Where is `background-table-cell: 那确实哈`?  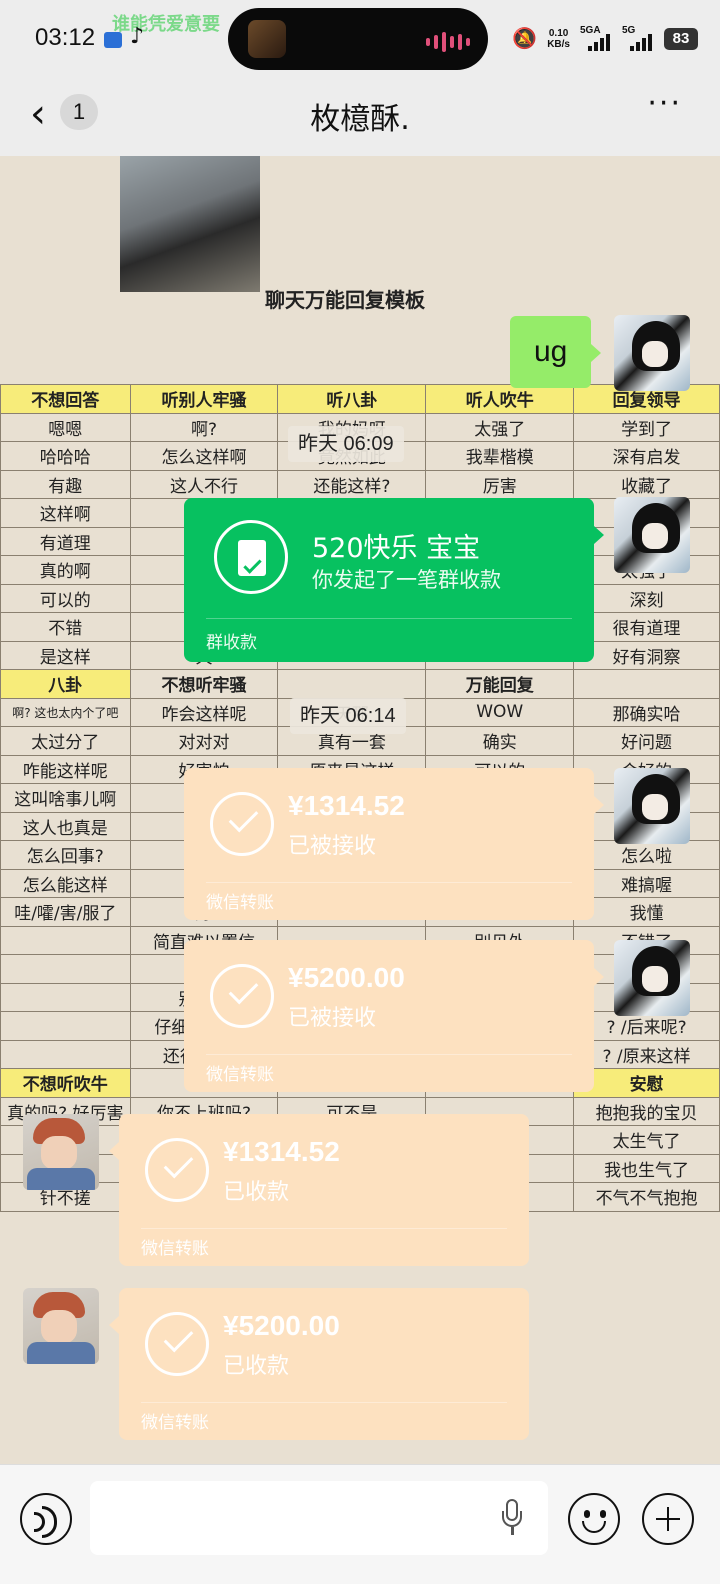
background-table-cell: 那确实哈 is located at coordinates (646, 712).